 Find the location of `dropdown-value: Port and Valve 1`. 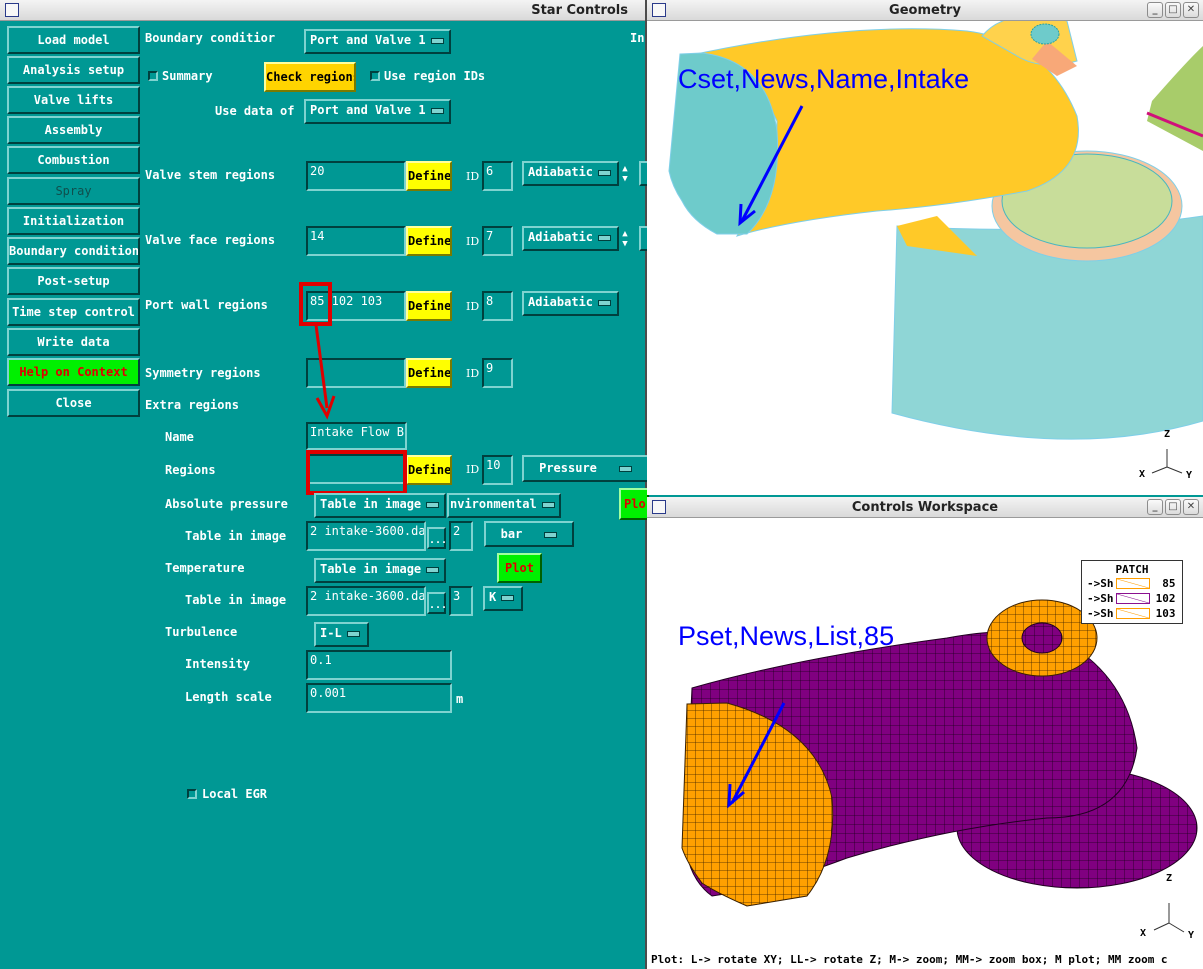

dropdown-value: Port and Valve 1 is located at coordinates (368, 110).